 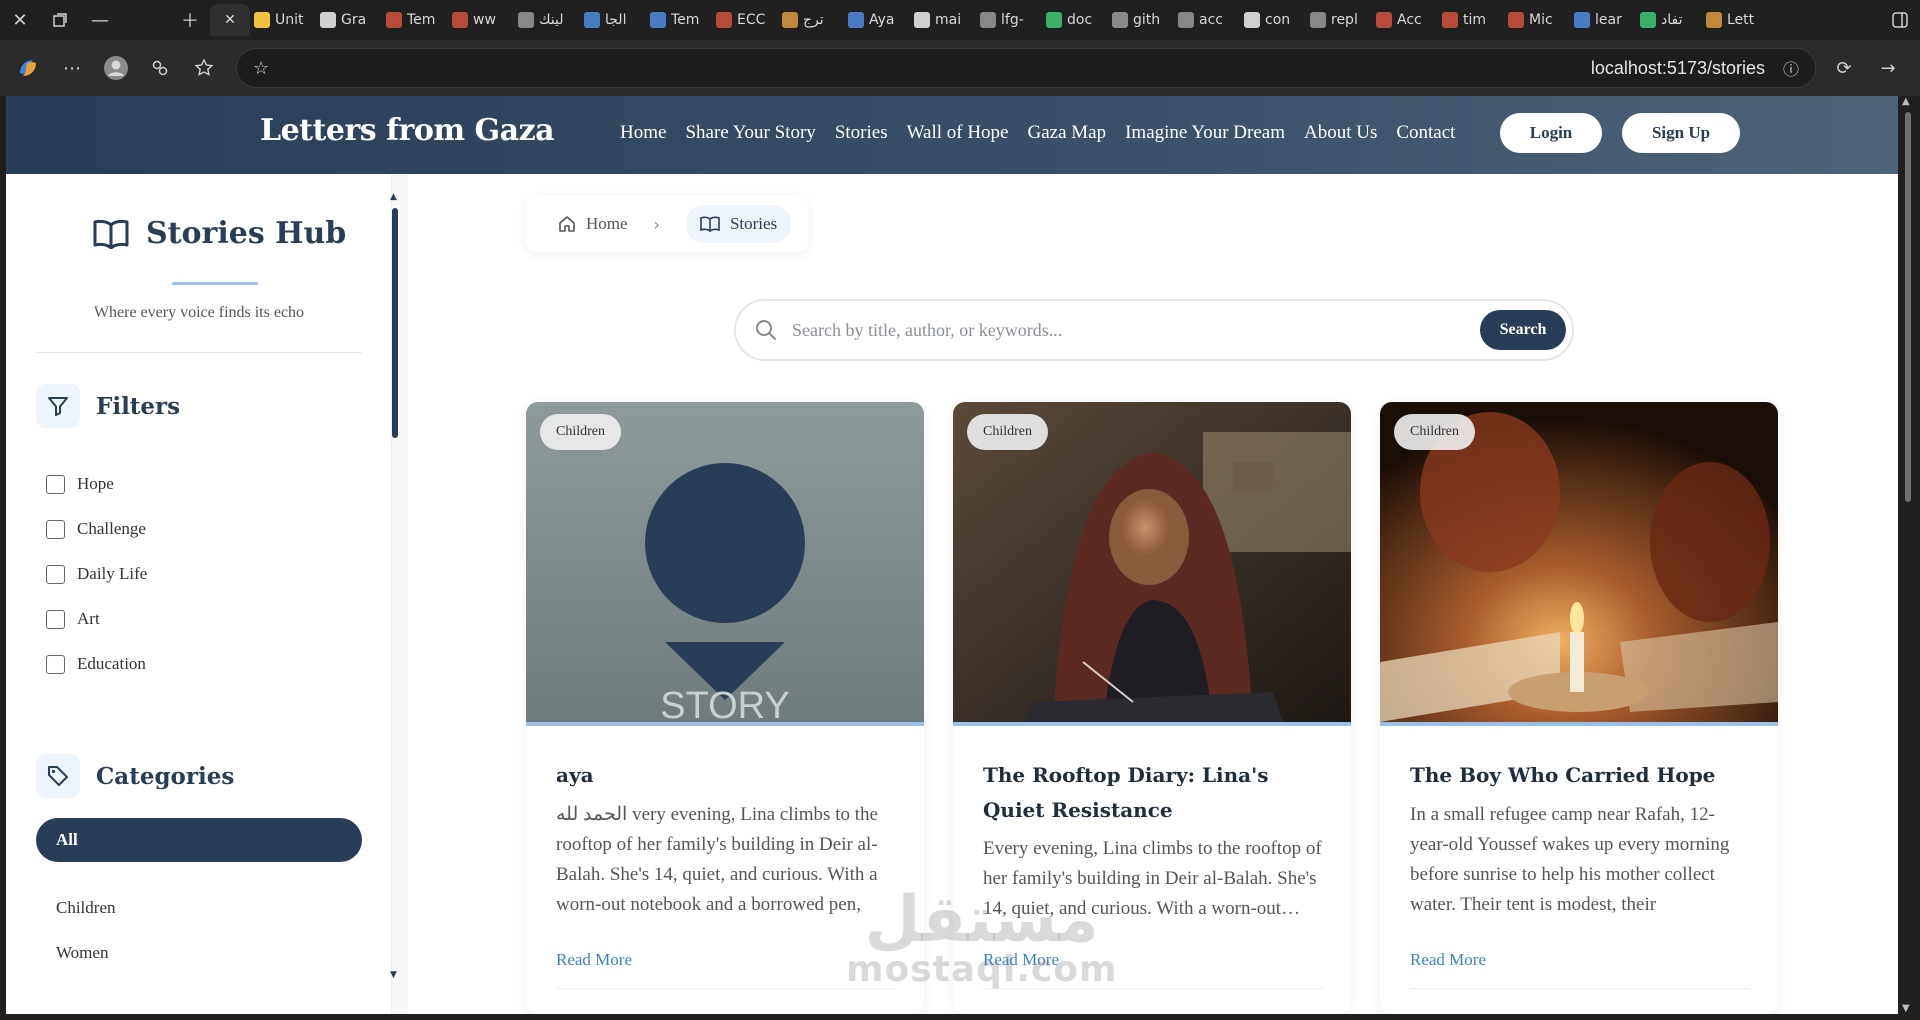 What do you see at coordinates (1066, 133) in the screenshot?
I see `nav-link-gaza-map: Gaza Map` at bounding box center [1066, 133].